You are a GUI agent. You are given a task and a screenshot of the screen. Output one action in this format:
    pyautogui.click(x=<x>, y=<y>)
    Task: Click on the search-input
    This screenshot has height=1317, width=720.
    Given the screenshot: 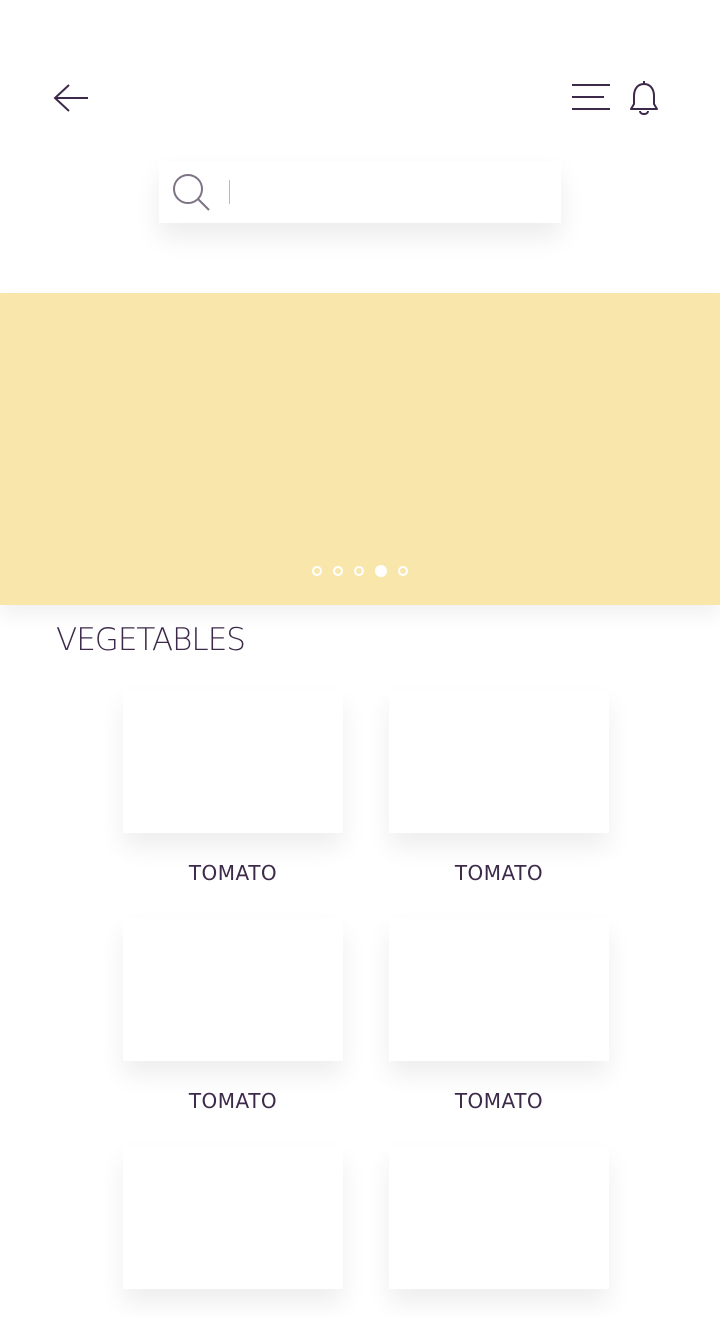 What is the action you would take?
    pyautogui.click(x=391, y=193)
    